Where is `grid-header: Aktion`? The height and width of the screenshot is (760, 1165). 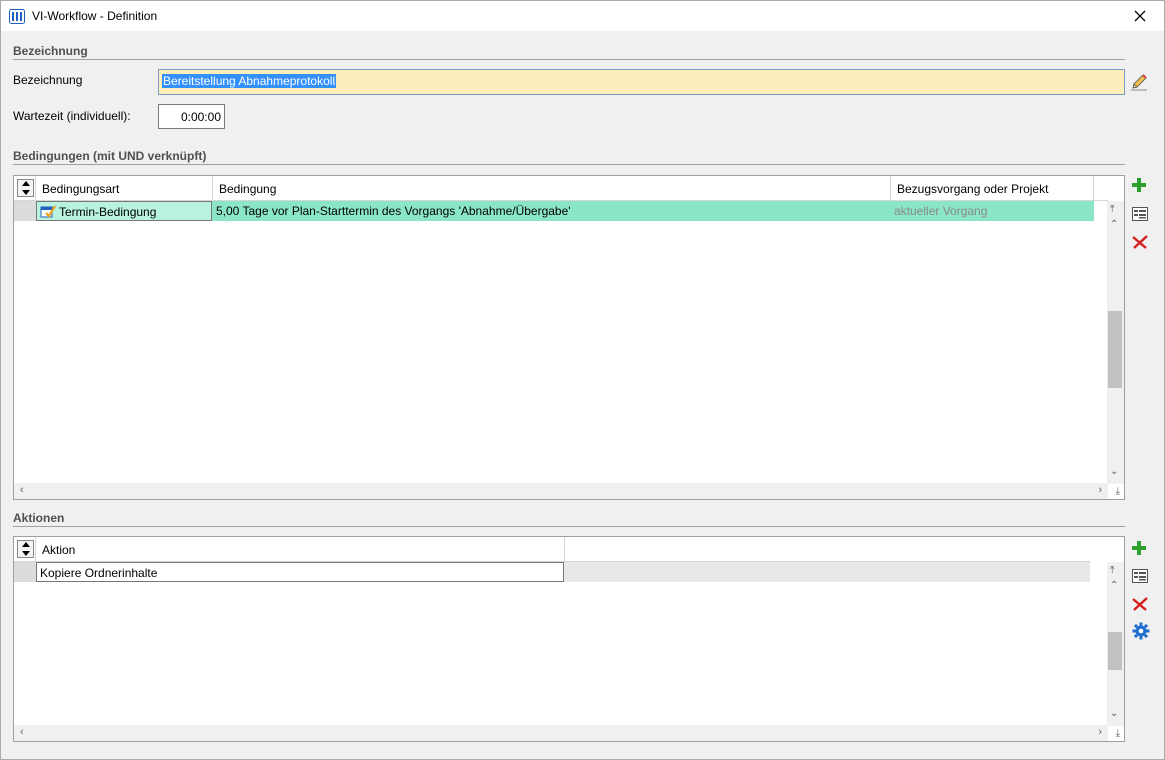 grid-header: Aktion is located at coordinates (552, 549).